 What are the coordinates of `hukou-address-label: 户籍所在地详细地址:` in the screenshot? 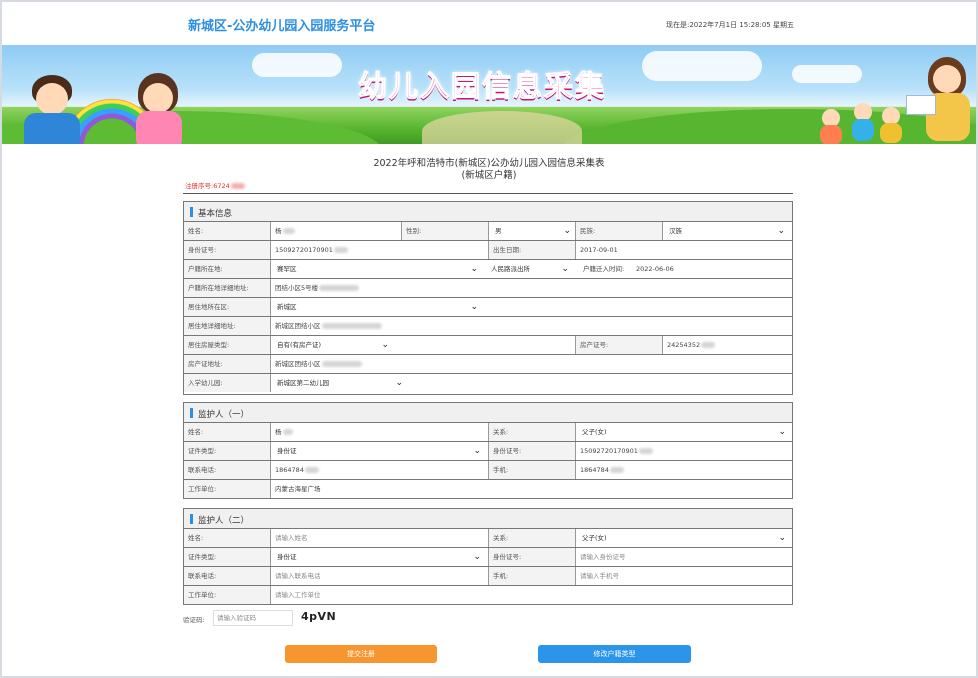 It's located at (227, 288).